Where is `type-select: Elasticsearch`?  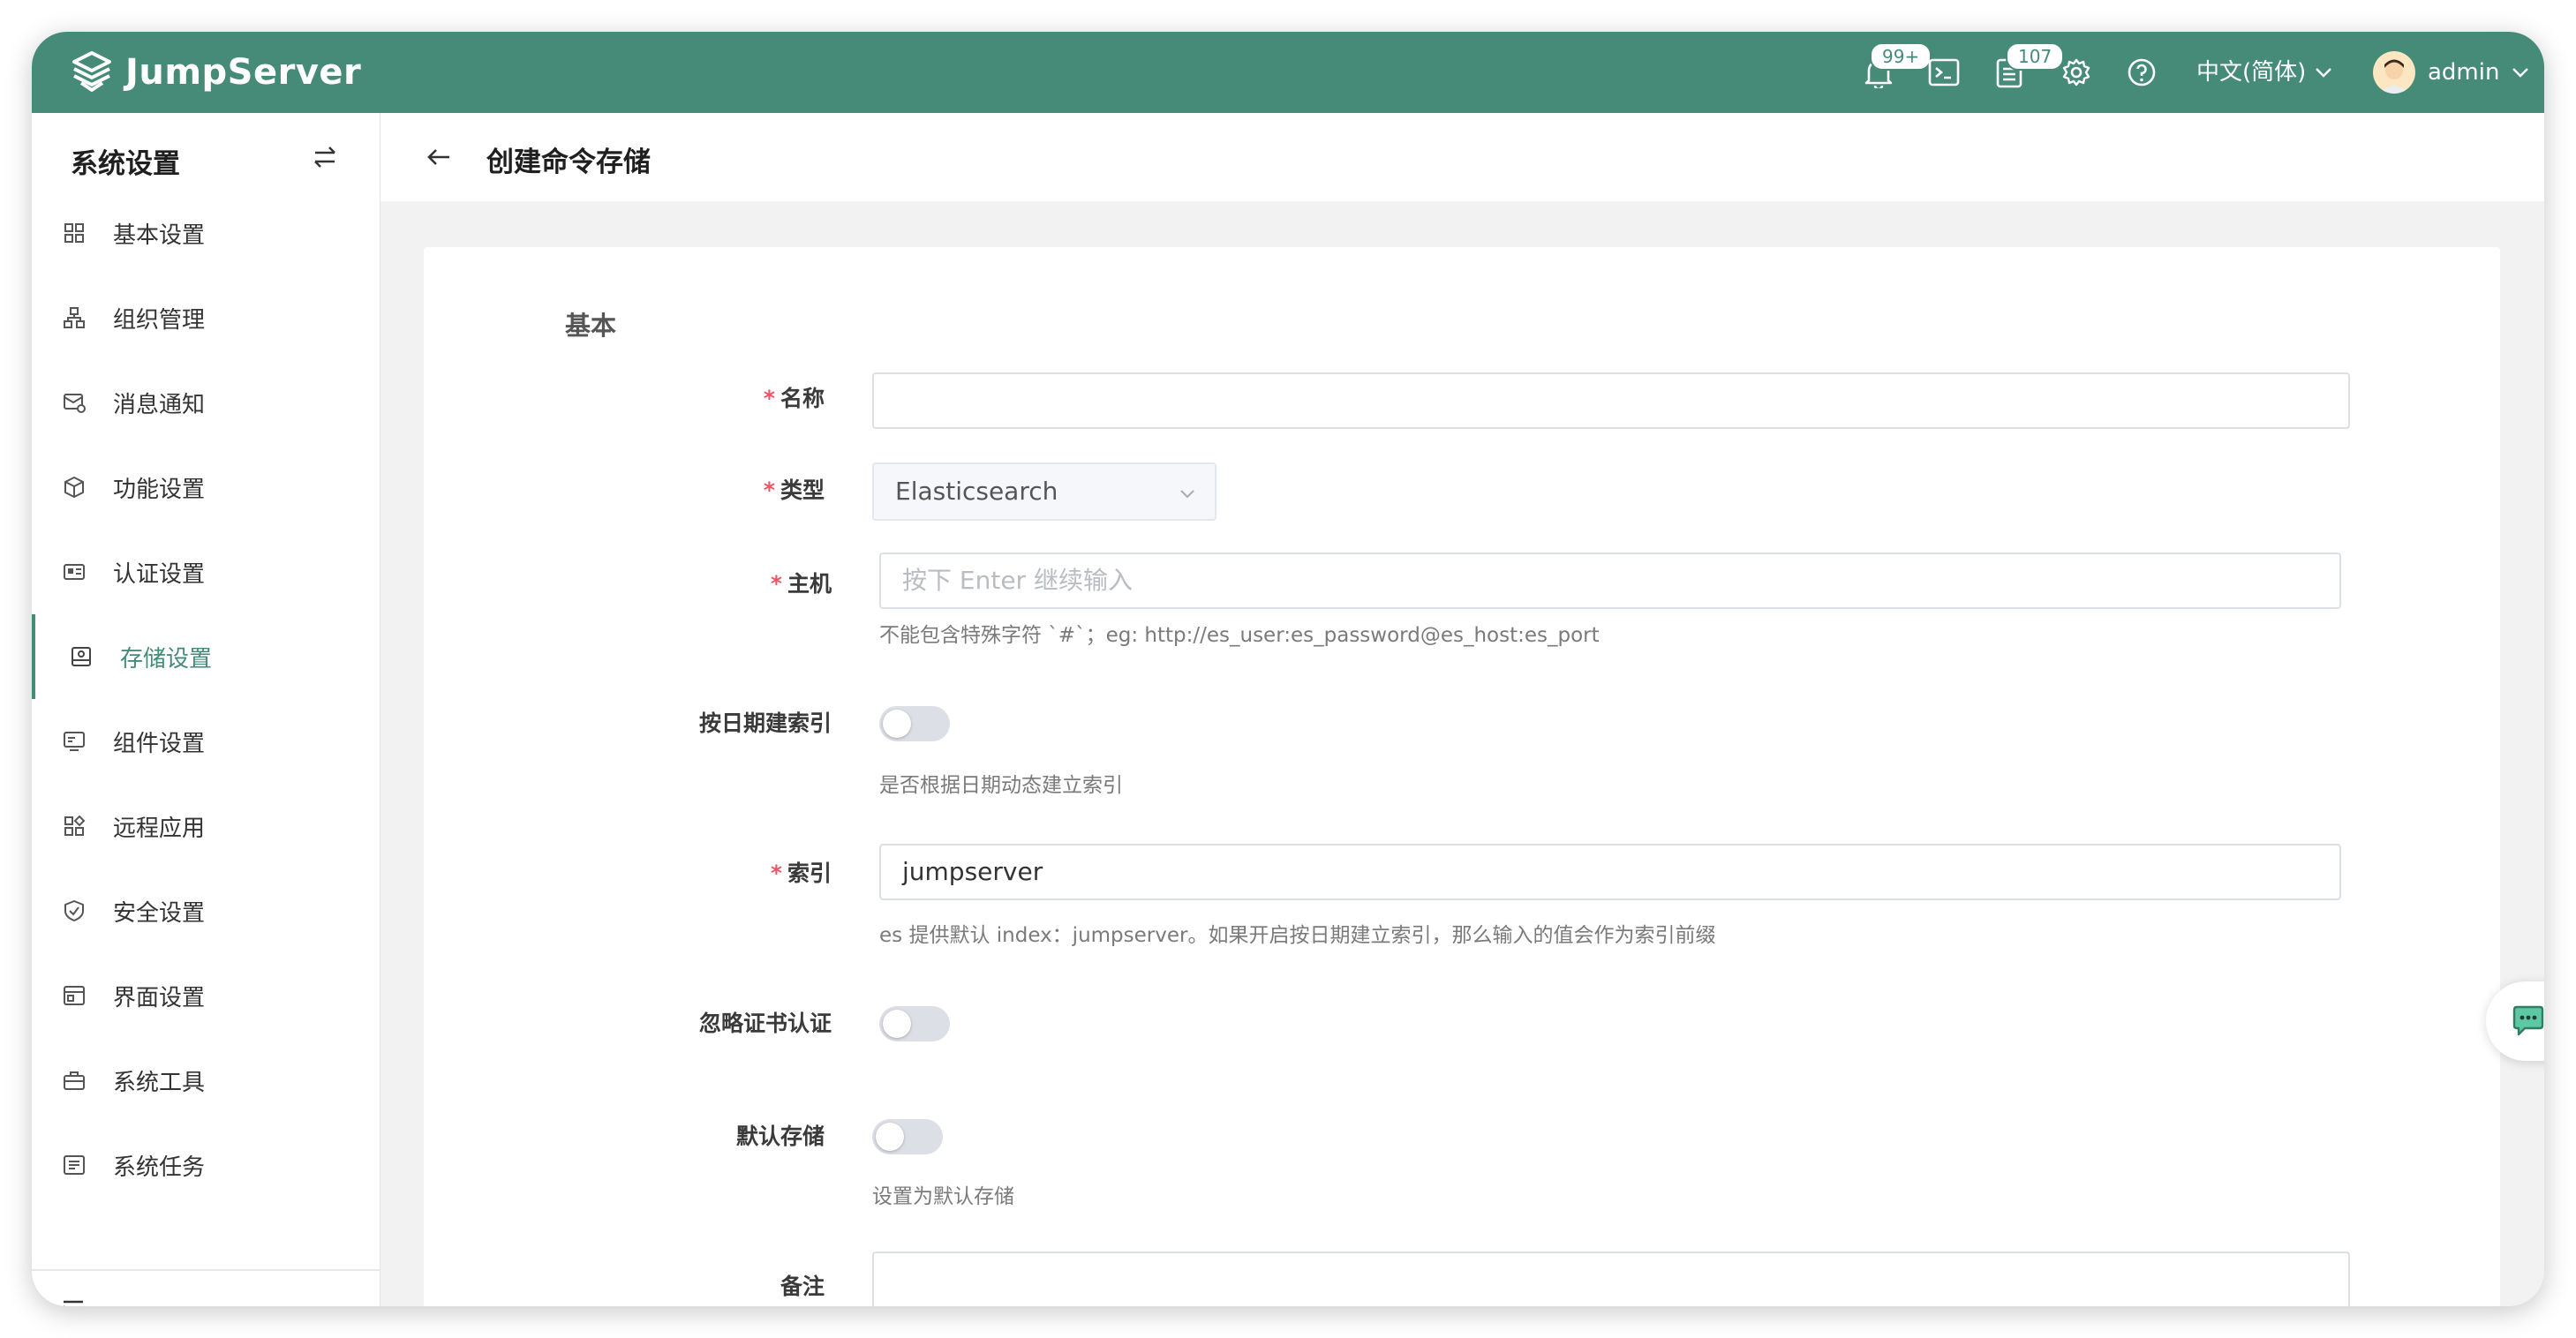
type-select: Elasticsearch is located at coordinates (1044, 492).